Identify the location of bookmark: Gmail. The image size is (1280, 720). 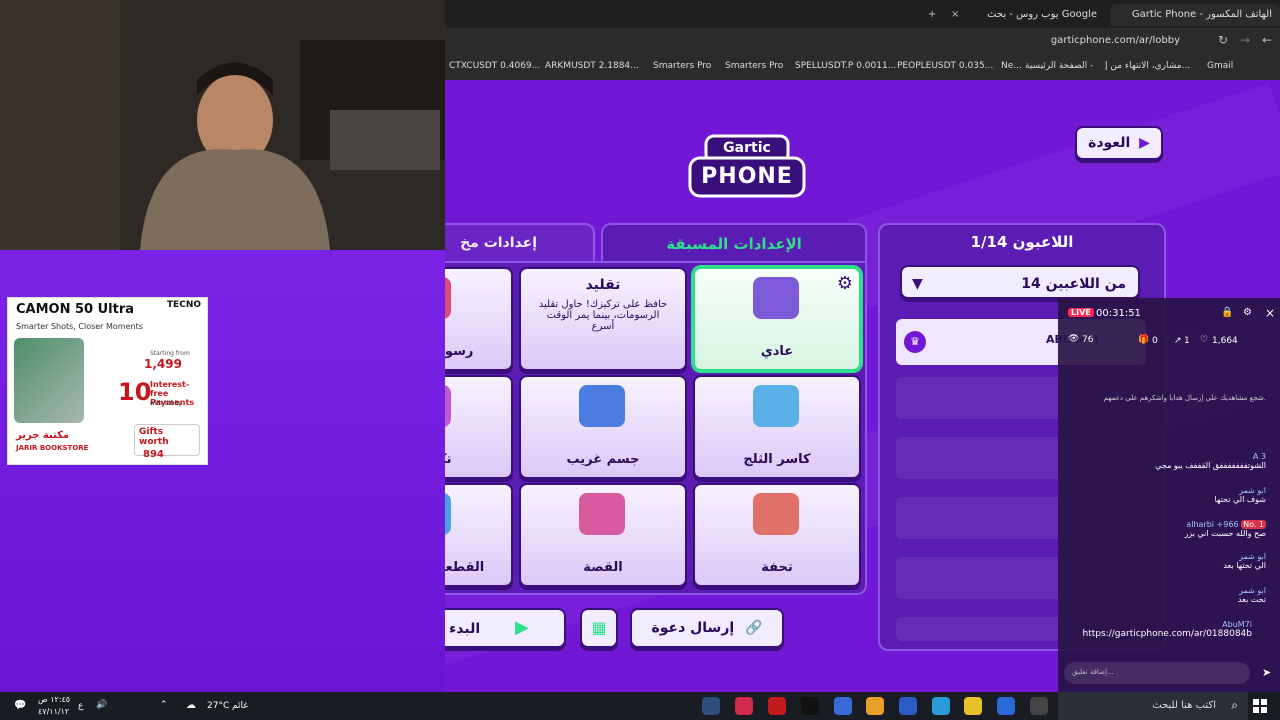
(1220, 66).